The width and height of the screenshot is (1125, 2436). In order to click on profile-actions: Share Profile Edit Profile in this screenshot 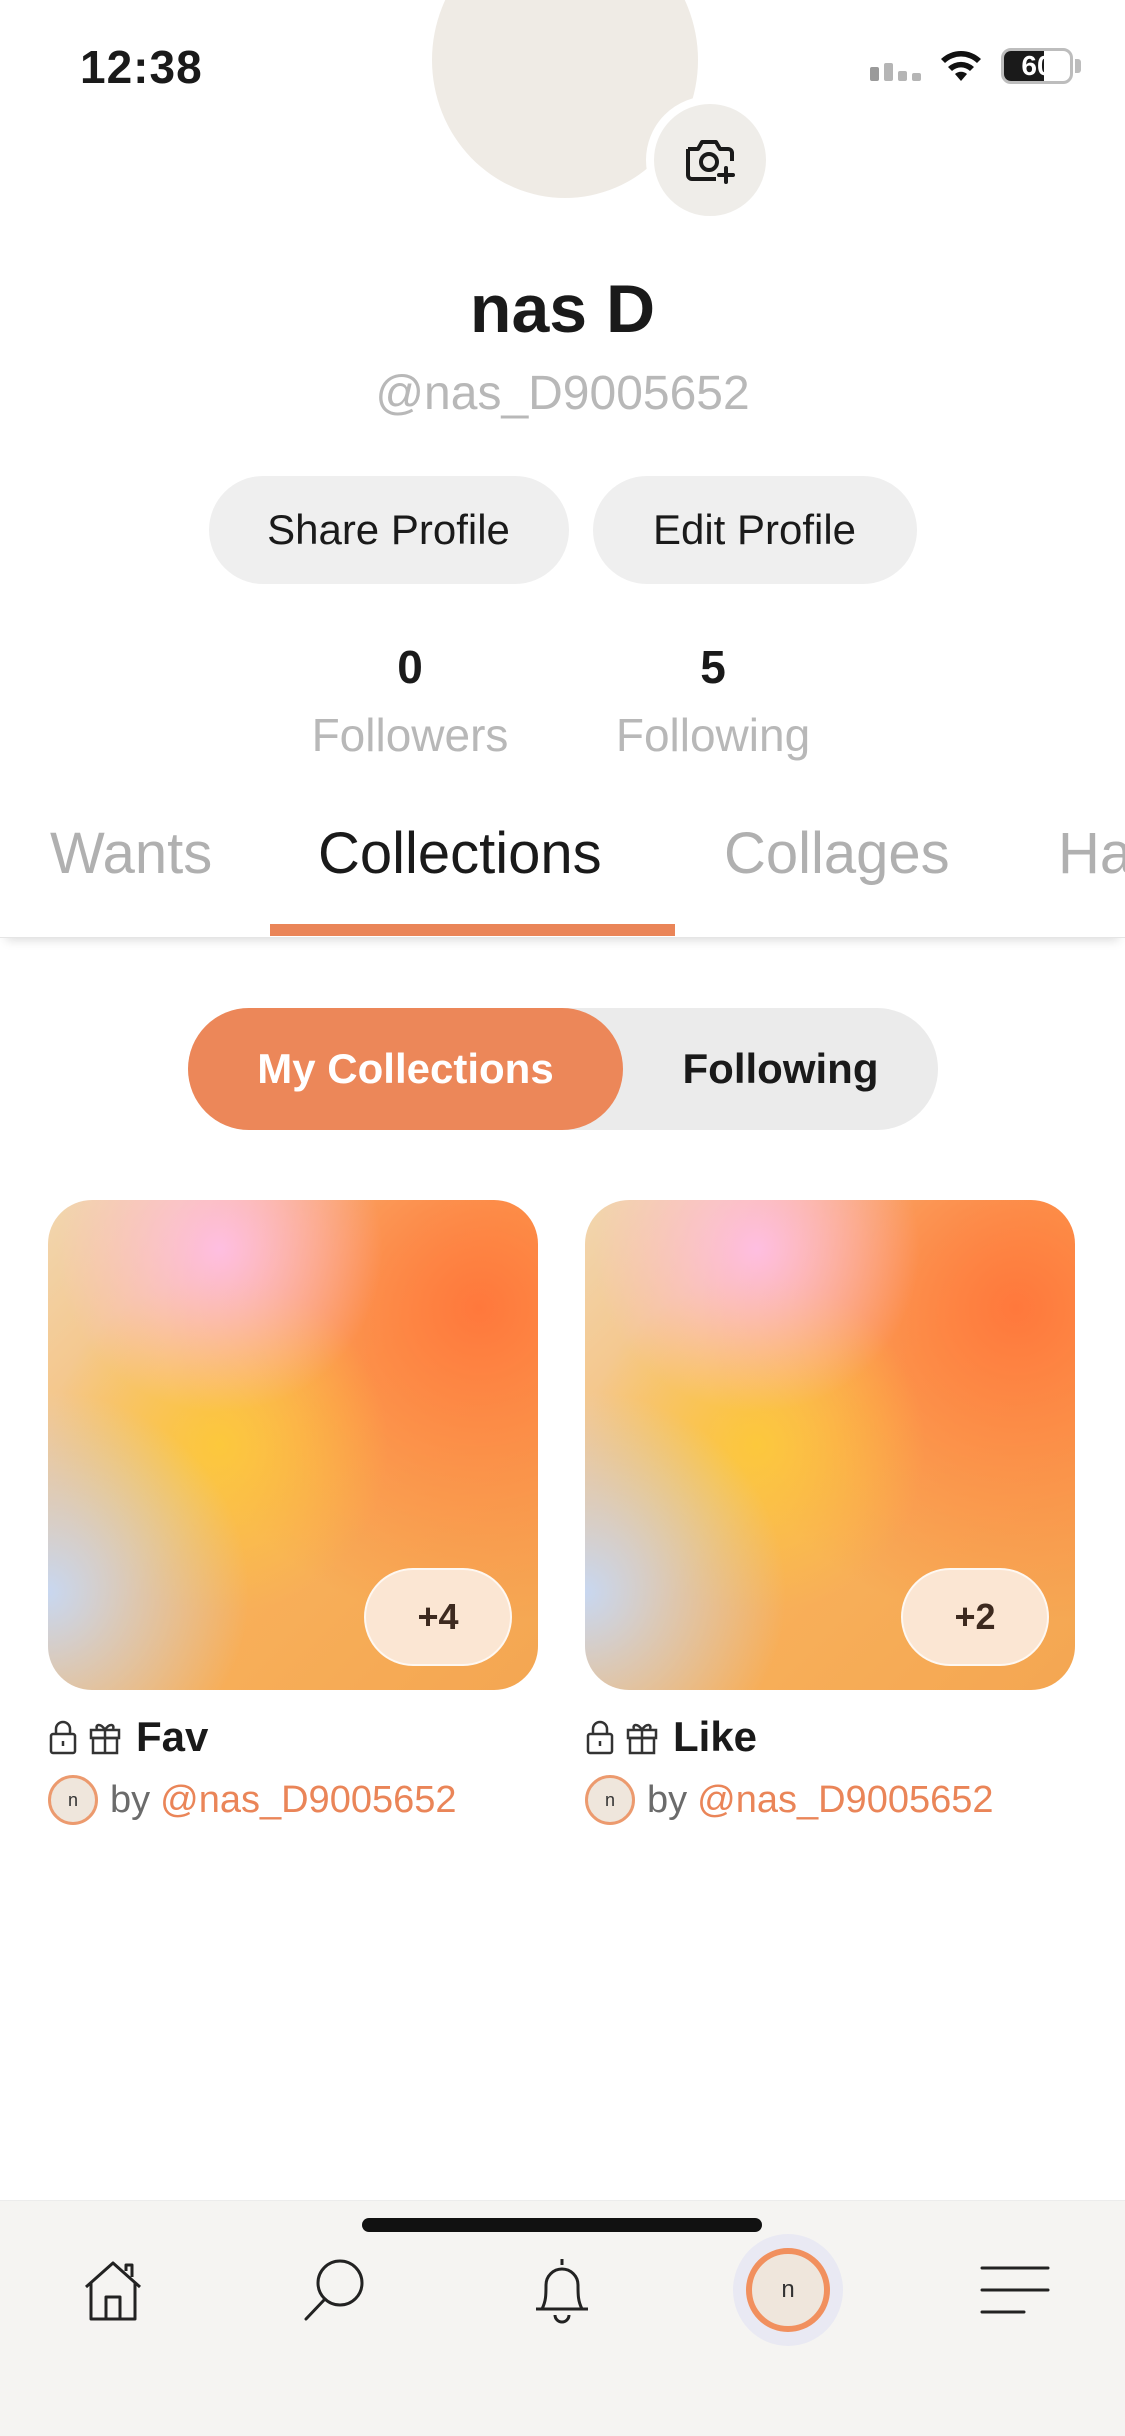, I will do `click(562, 530)`.